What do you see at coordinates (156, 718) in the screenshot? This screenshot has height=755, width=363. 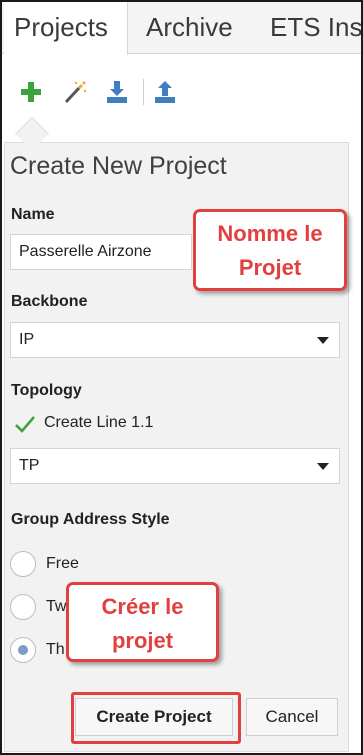 I see `create-button-highlight` at bounding box center [156, 718].